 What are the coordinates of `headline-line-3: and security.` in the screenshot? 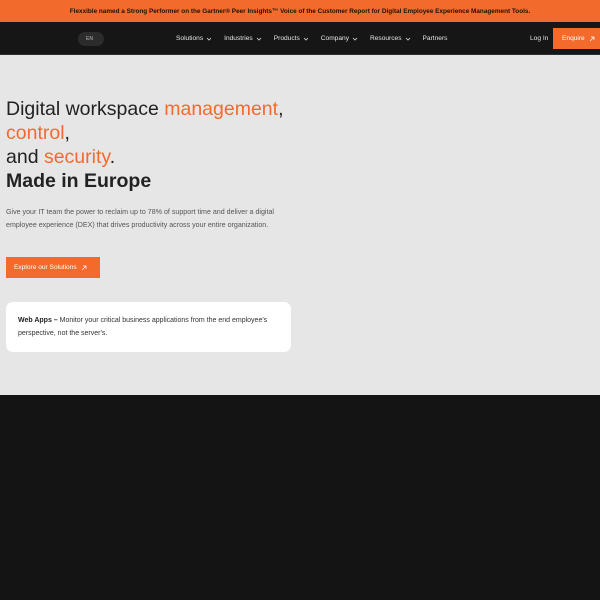 It's located at (144, 157).